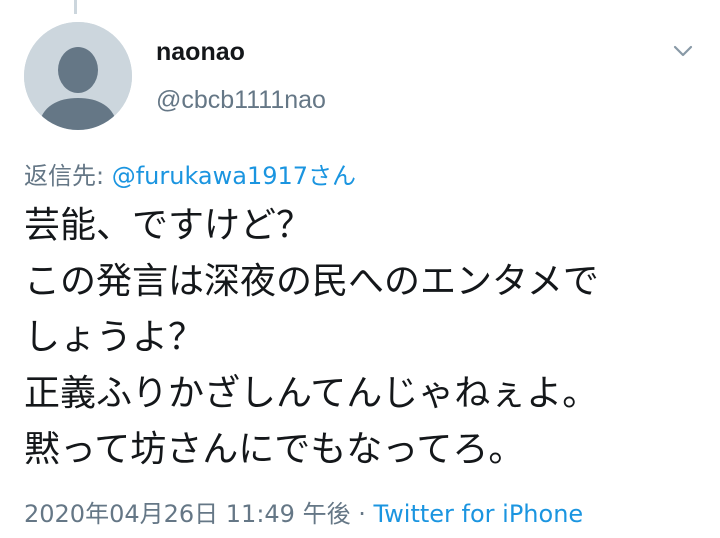 This screenshot has height=538, width=720. I want to click on avatar, so click(78, 76).